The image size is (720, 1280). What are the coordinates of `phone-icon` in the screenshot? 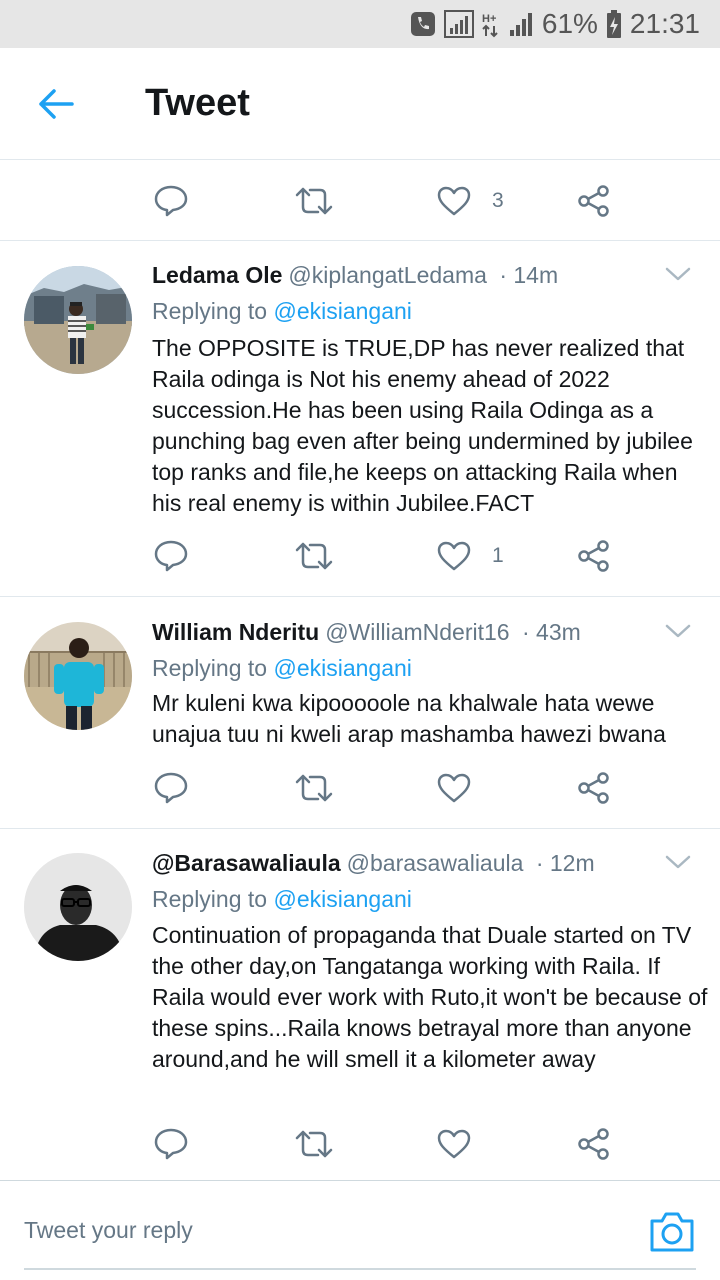 It's located at (422, 24).